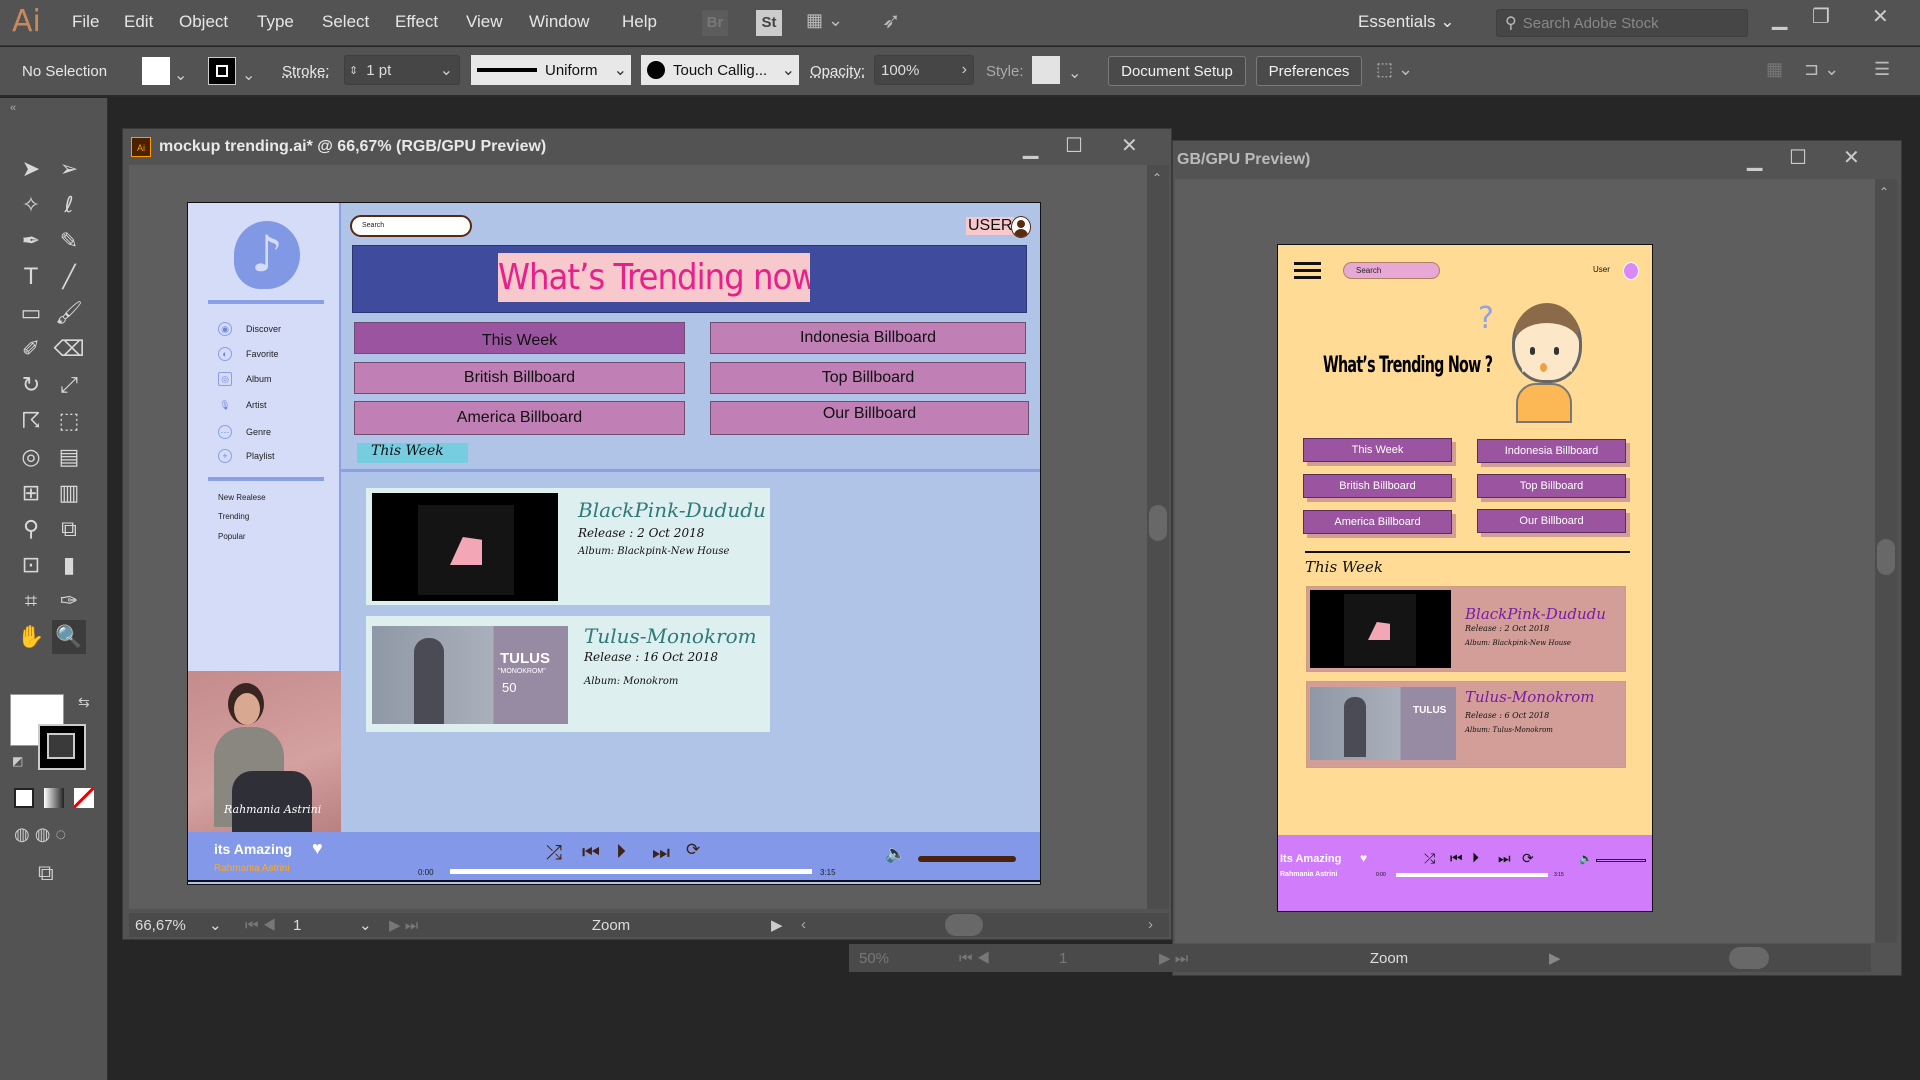 Image resolution: width=1920 pixels, height=1080 pixels. What do you see at coordinates (306, 71) in the screenshot?
I see `stroke-label: Stroke:` at bounding box center [306, 71].